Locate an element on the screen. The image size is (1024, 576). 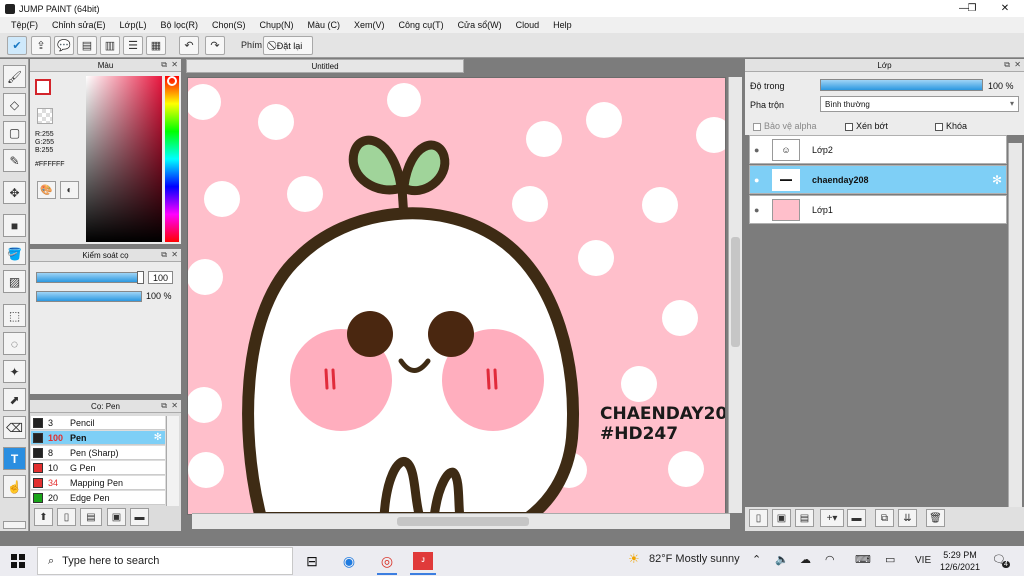
duplicate-layer-icon: ⧉ is located at coordinates (884, 518).